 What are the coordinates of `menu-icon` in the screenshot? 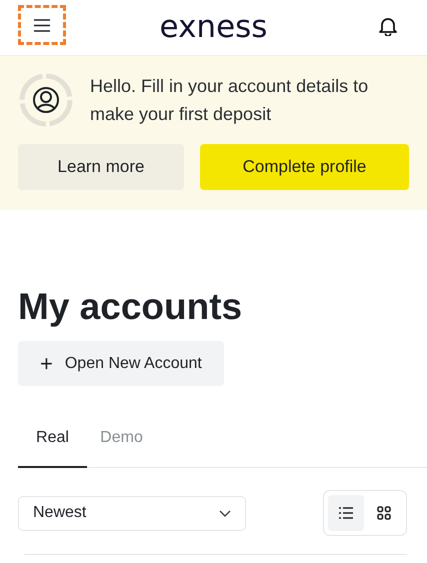 It's located at (42, 25).